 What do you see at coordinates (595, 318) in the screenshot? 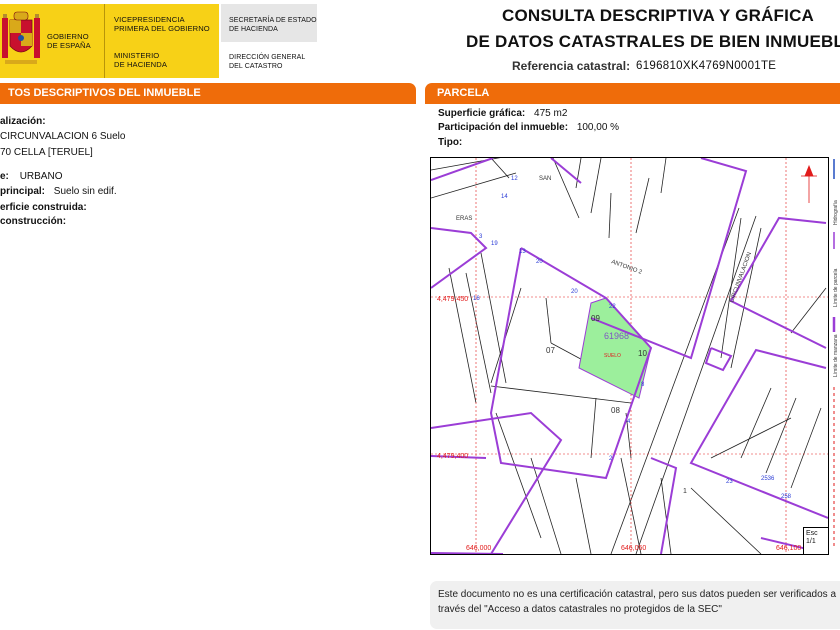
I see `plot-09-label: 09` at bounding box center [595, 318].